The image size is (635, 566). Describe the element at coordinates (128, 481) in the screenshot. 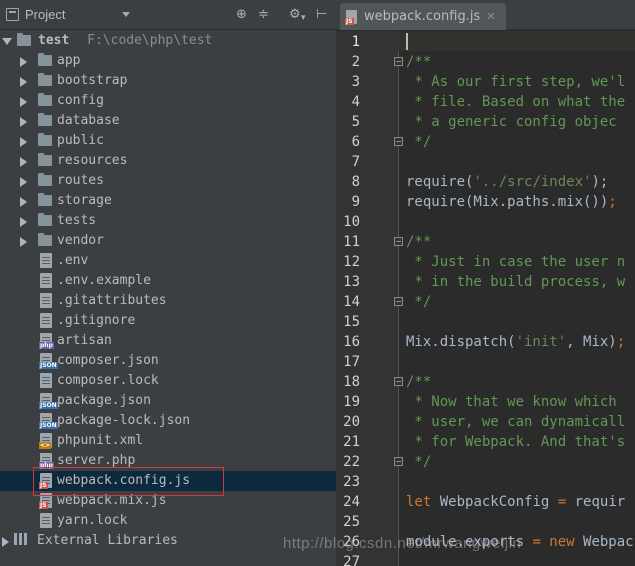

I see `selected-file-highlight-box` at that location.